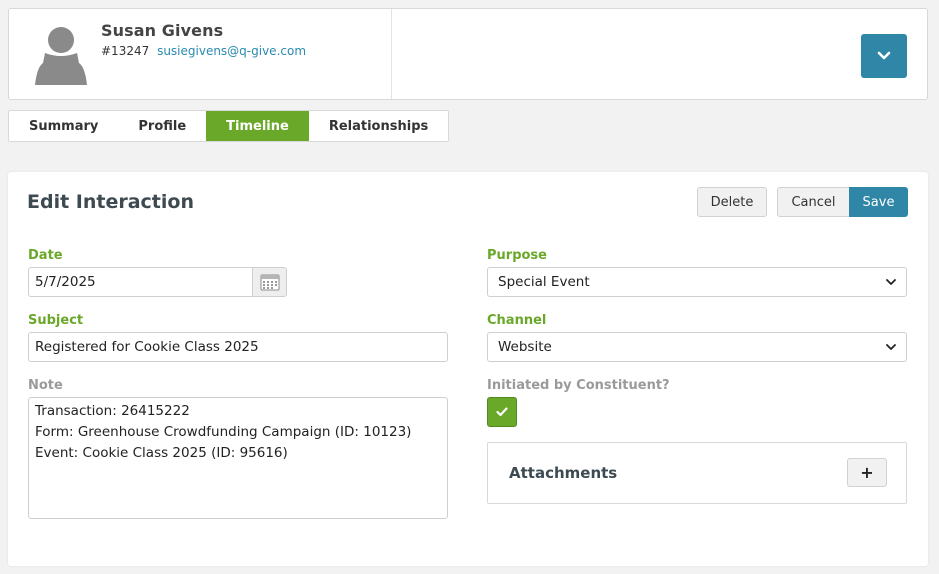 This screenshot has height=574, width=939. I want to click on purpose-value: Special Event, so click(544, 282).